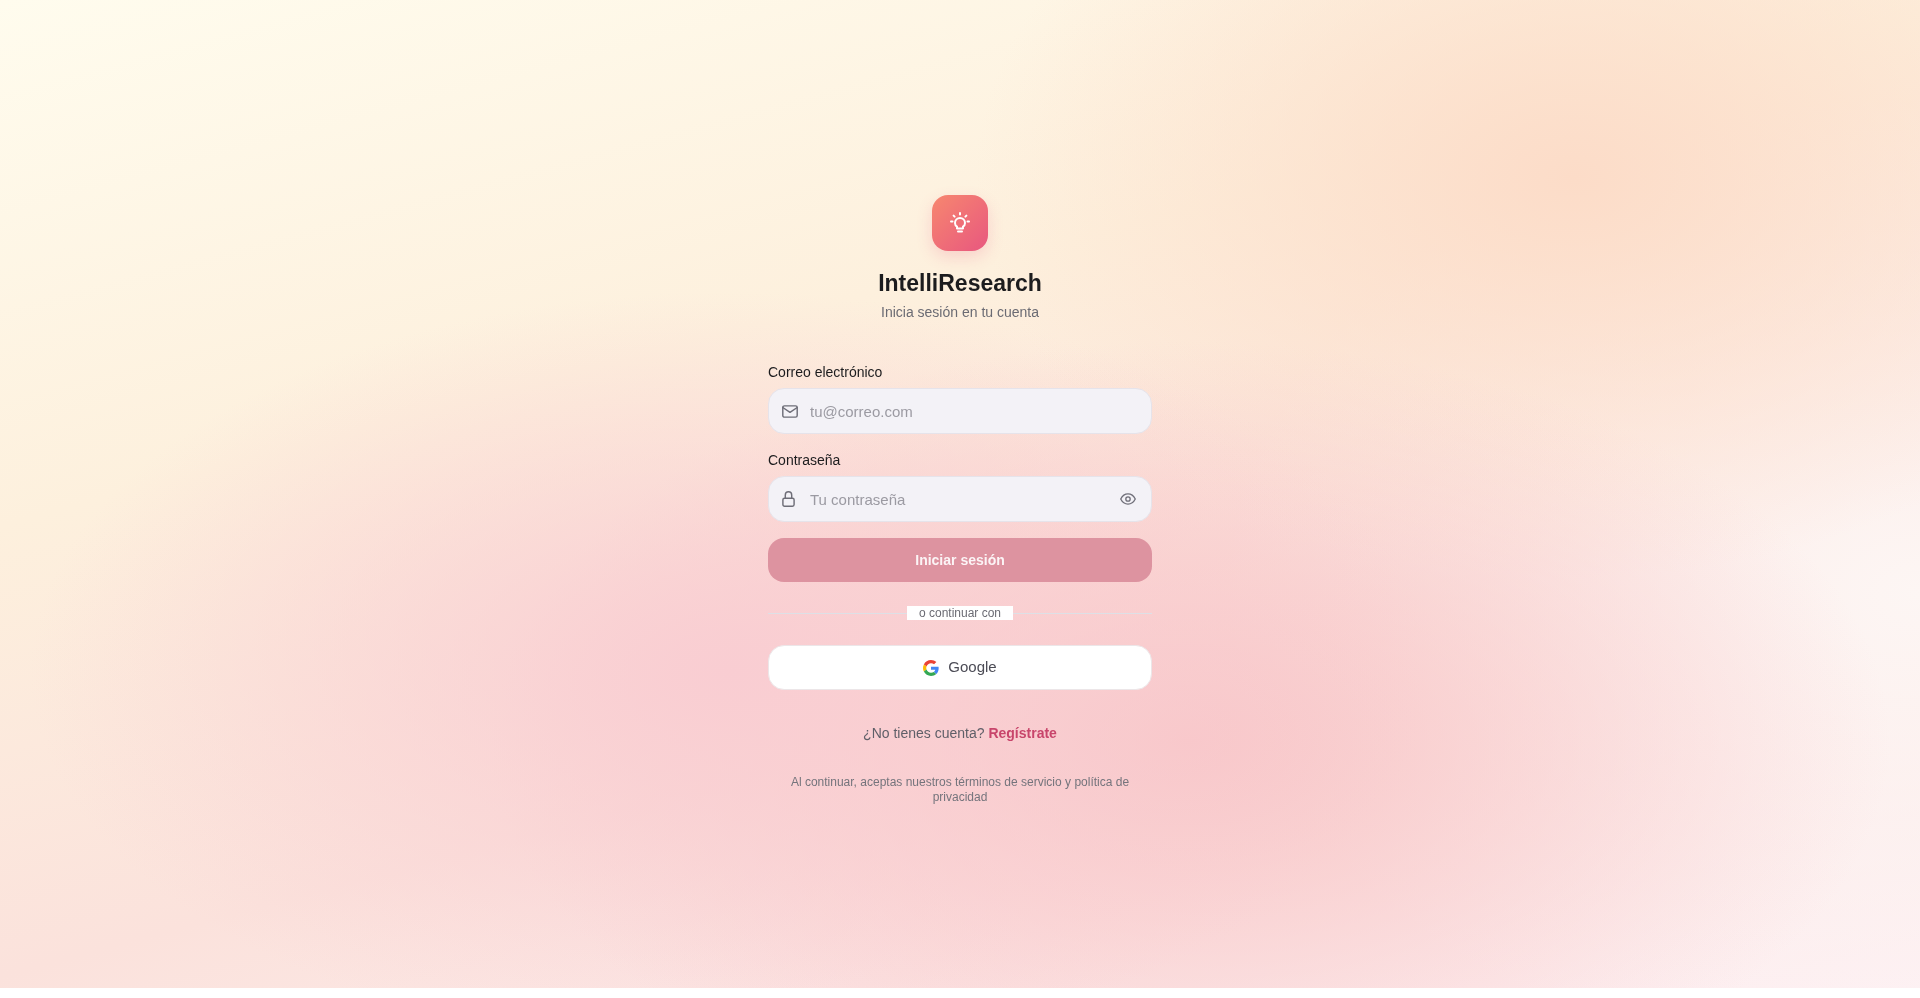 Image resolution: width=1920 pixels, height=998 pixels. Describe the element at coordinates (788, 499) in the screenshot. I see `lock-icon` at that location.